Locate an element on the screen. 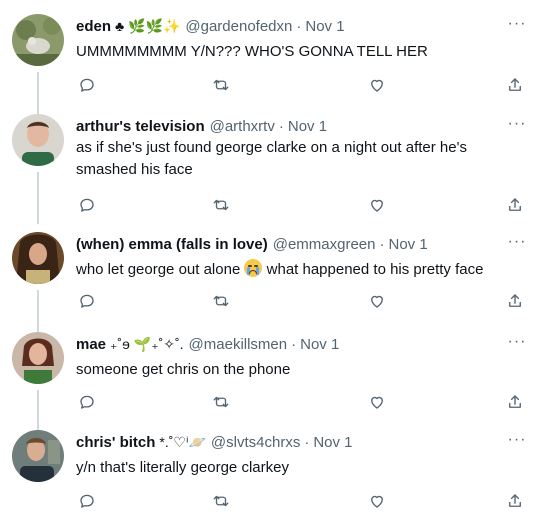 This screenshot has height=524, width=540. username: @gardenofedxn is located at coordinates (238, 26).